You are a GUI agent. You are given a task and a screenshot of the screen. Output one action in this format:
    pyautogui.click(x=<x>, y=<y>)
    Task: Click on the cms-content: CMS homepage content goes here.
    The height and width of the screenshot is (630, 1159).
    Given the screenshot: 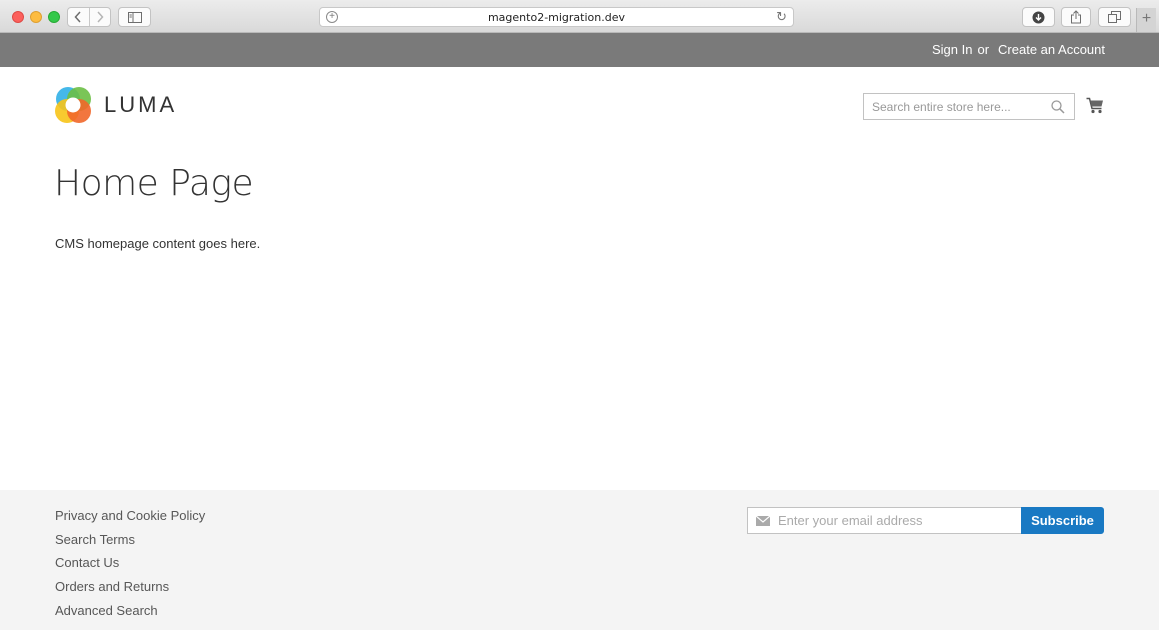 What is the action you would take?
    pyautogui.click(x=158, y=243)
    